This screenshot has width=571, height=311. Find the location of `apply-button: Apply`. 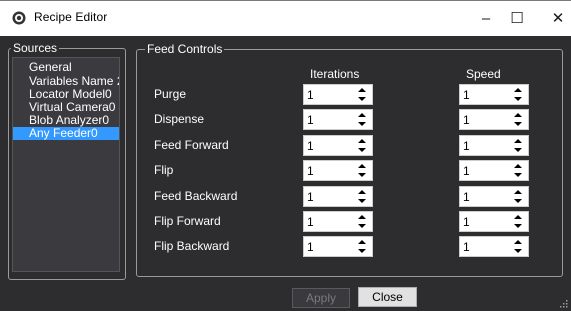

apply-button: Apply is located at coordinates (321, 298).